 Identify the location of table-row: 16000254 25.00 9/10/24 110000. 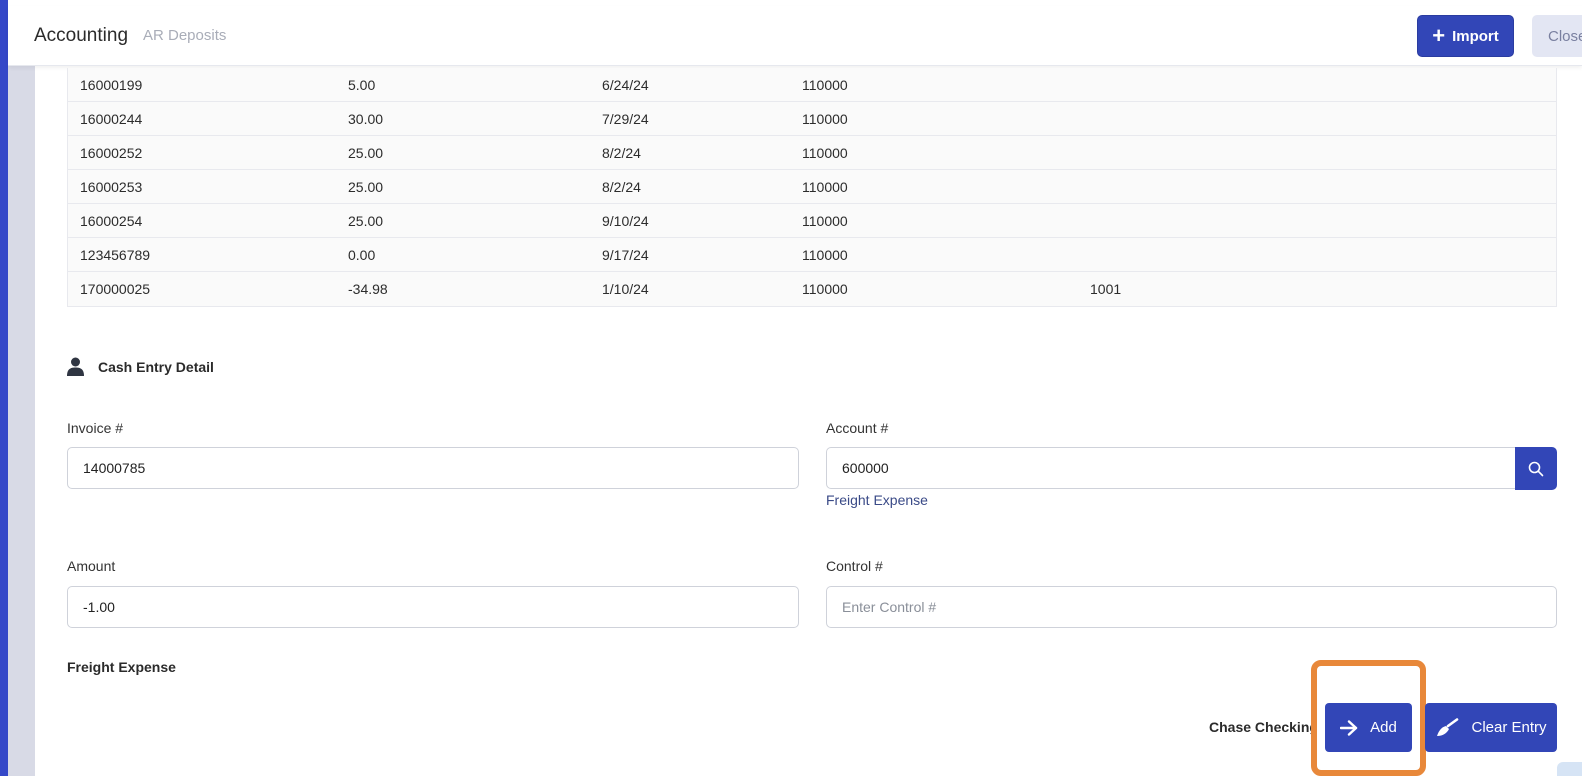
(812, 221).